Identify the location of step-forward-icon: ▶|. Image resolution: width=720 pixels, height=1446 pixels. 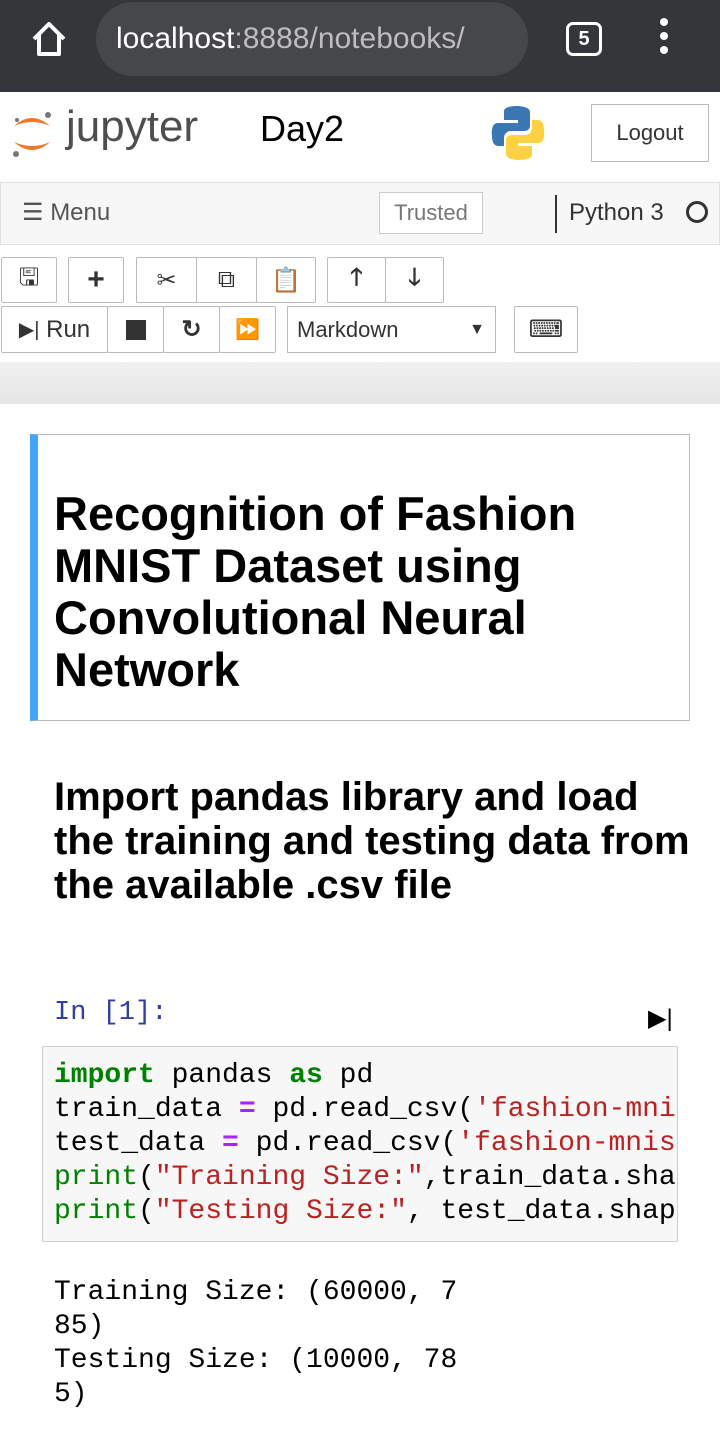
(29, 330).